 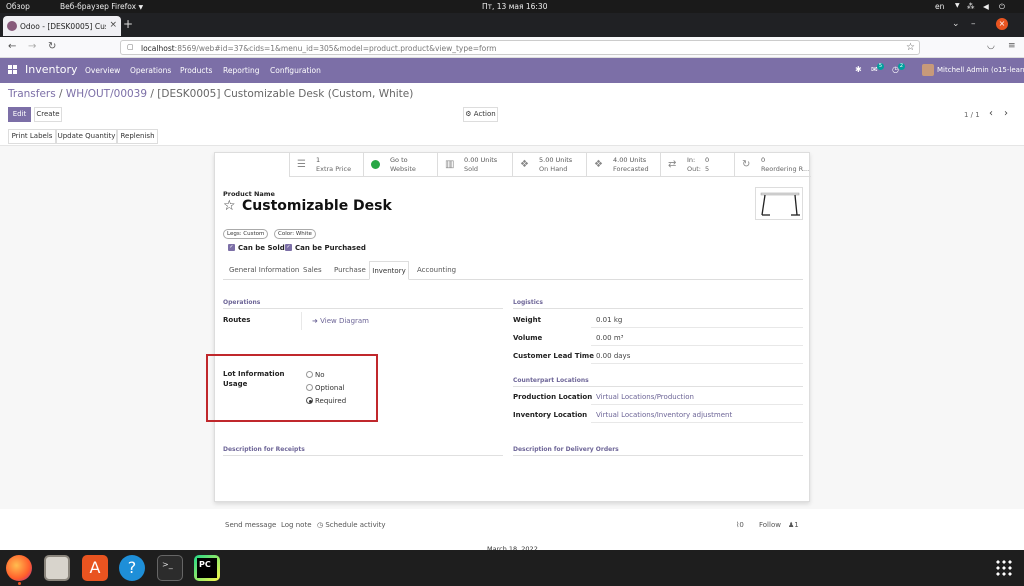 I want to click on followers-button: ♟1, so click(x=793, y=525).